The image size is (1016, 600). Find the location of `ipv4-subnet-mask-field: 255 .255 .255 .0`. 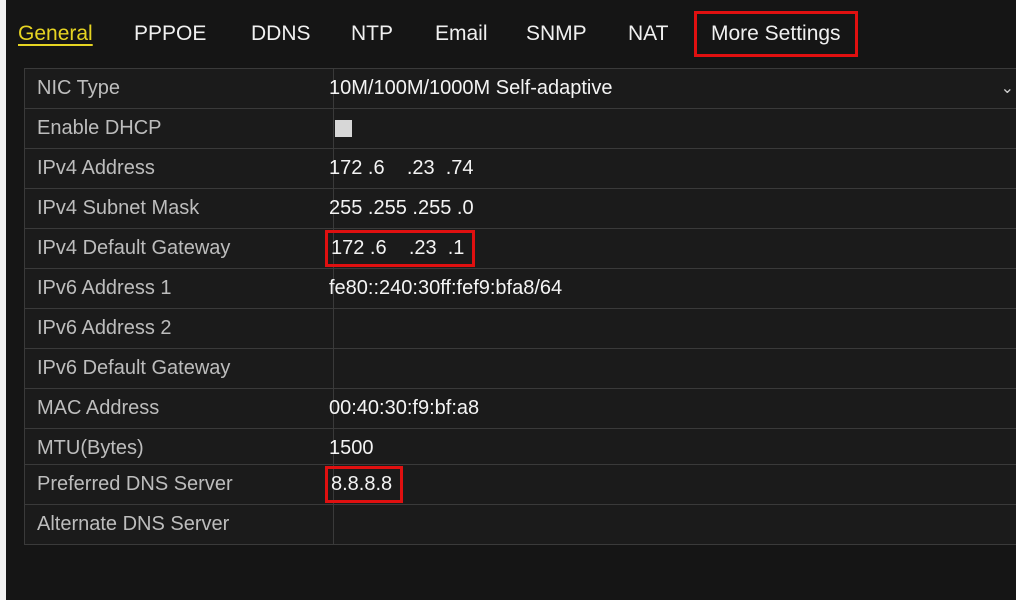

ipv4-subnet-mask-field: 255 .255 .255 .0 is located at coordinates (401, 208).